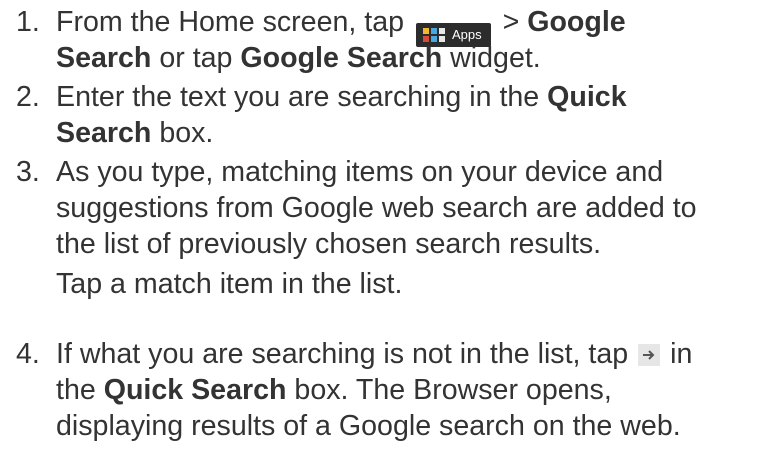  What do you see at coordinates (491, 58) in the screenshot?
I see `step-text-run: widget.` at bounding box center [491, 58].